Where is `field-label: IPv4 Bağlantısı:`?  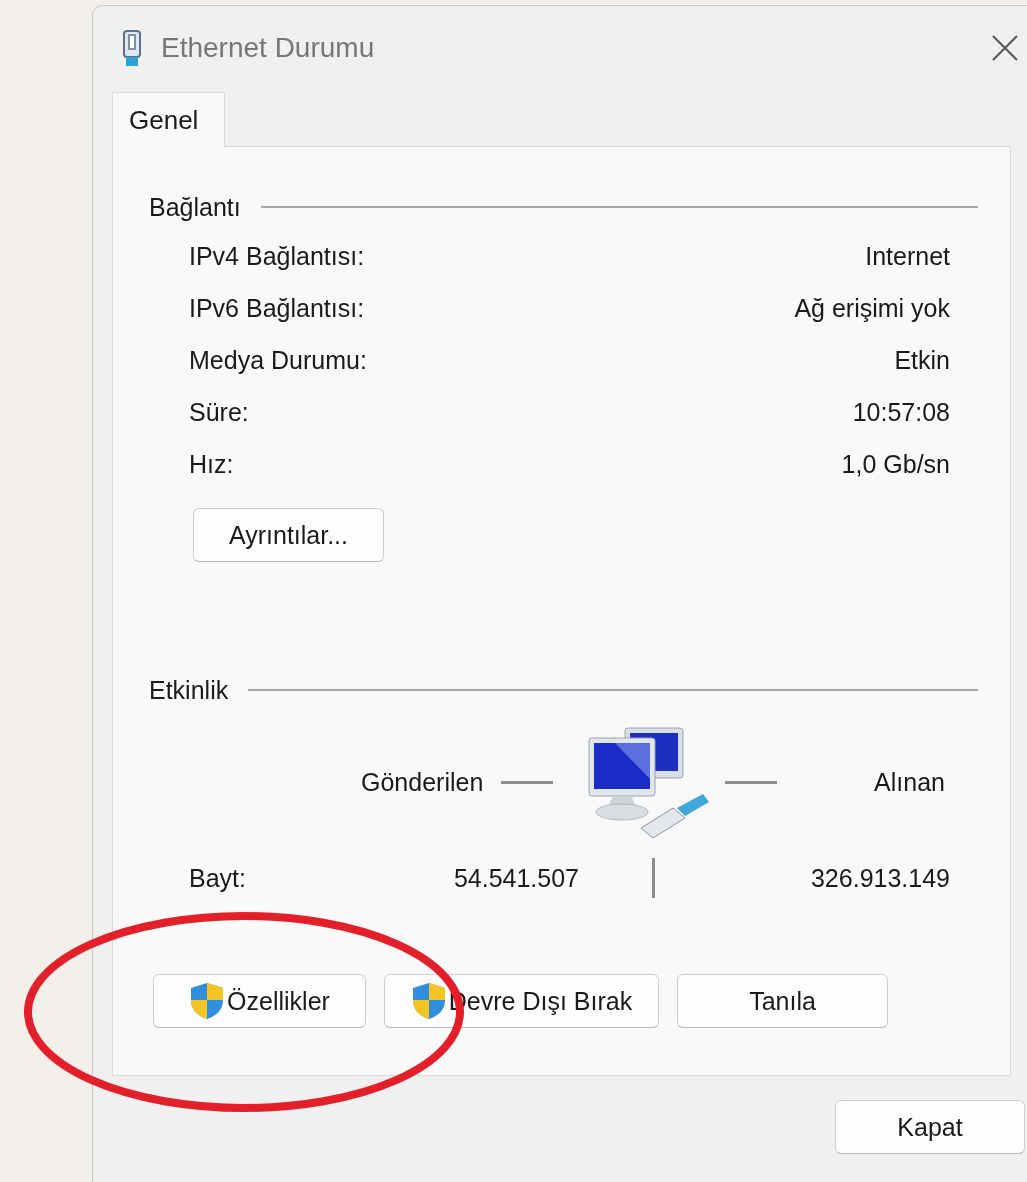
field-label: IPv4 Bağlantısı: is located at coordinates (277, 256).